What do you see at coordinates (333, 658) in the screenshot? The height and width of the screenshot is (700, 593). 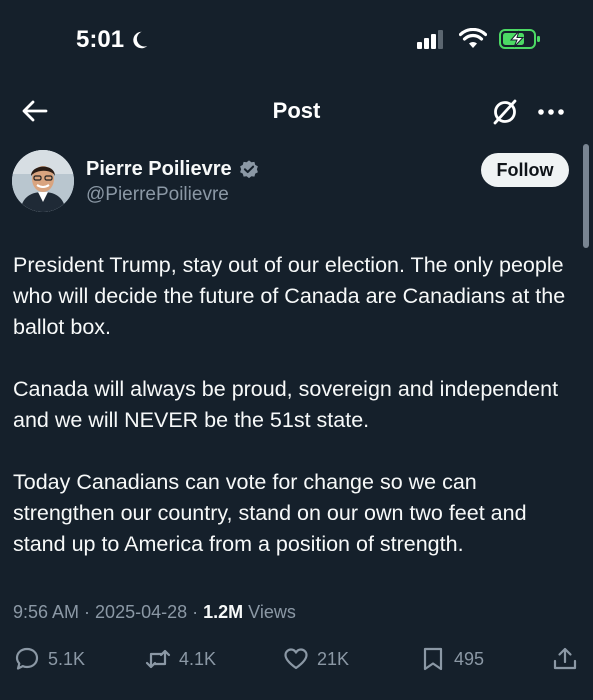 I see `like-count: 21K` at bounding box center [333, 658].